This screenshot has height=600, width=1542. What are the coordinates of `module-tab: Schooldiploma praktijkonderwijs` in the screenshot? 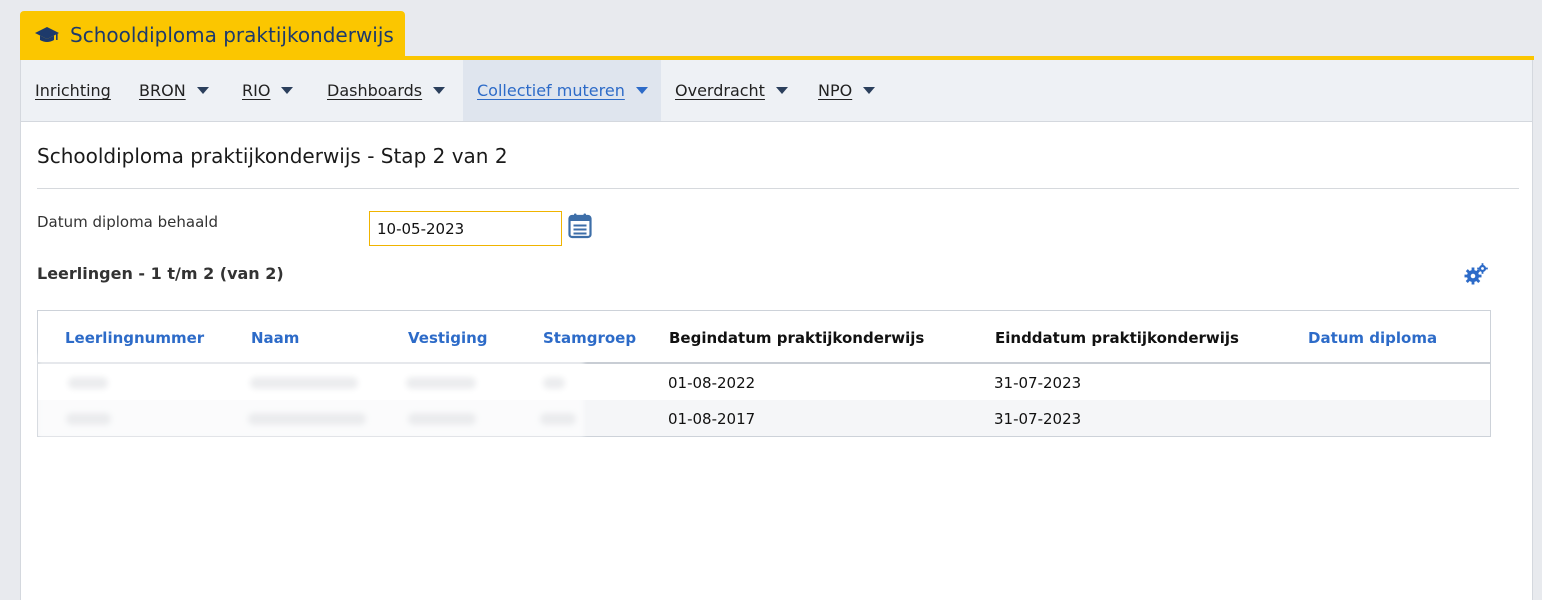 It's located at (212, 35).